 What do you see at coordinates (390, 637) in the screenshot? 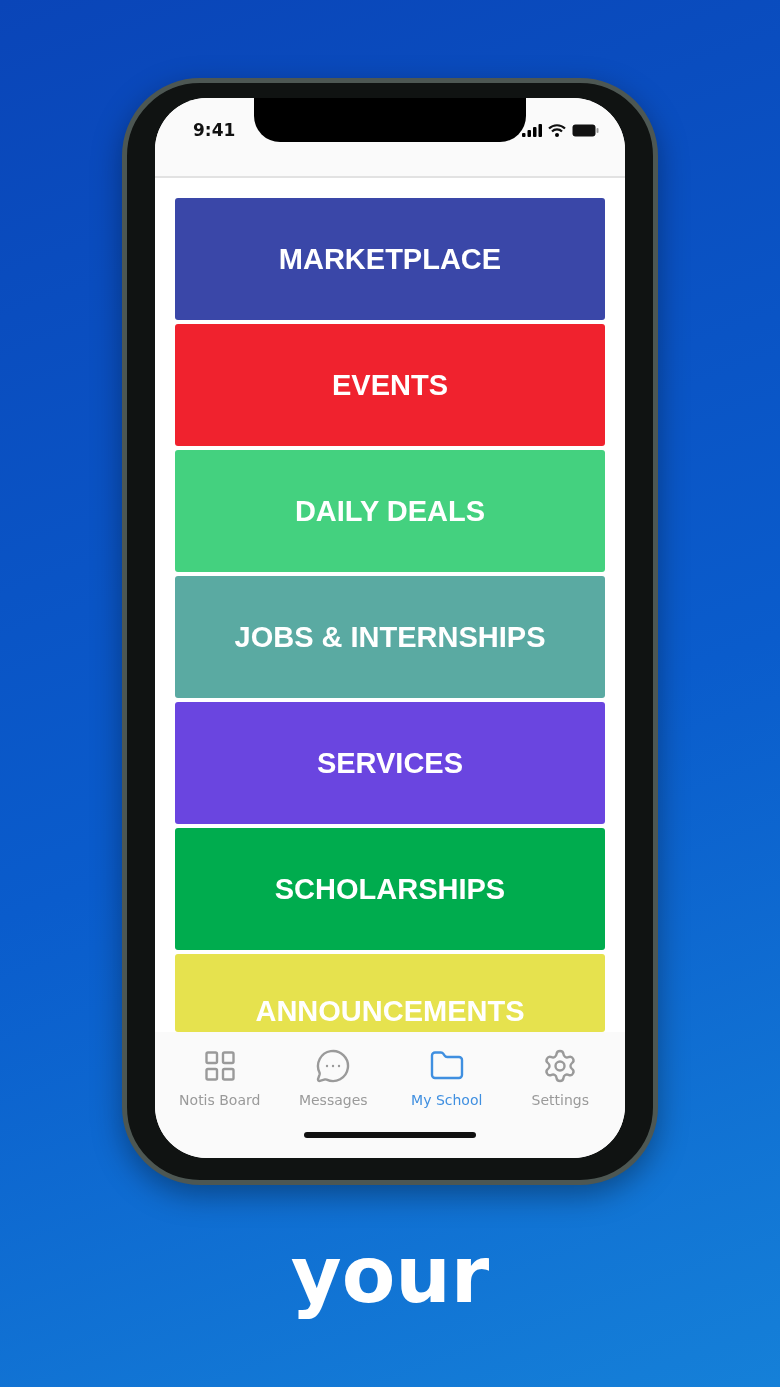
I see `category-tile: JOBS & INTERNSHIPS` at bounding box center [390, 637].